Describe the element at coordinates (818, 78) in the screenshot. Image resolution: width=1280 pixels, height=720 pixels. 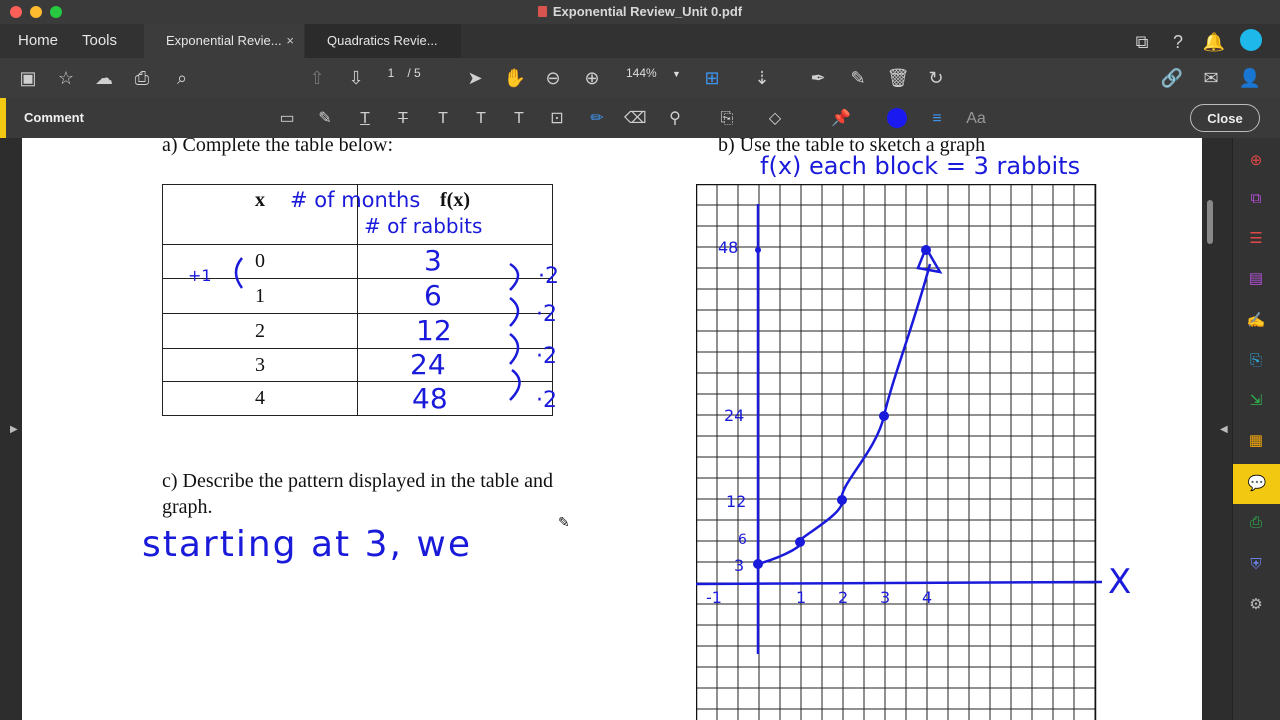
I see `sign-icon: ✒` at that location.